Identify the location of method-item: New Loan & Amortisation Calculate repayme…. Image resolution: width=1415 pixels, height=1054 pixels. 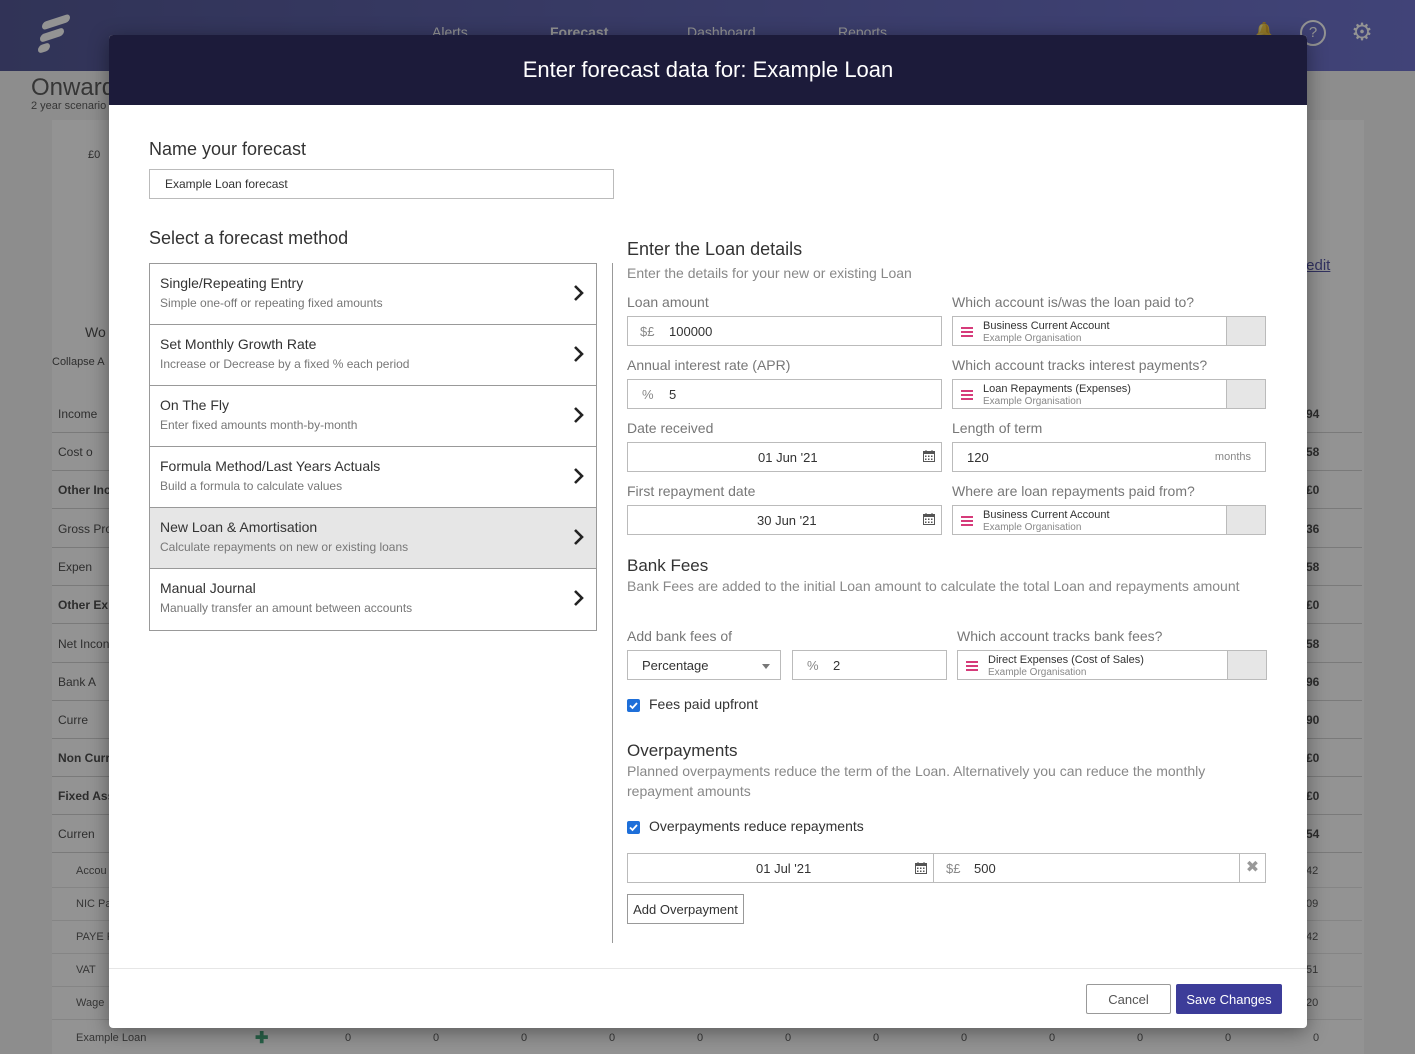
(373, 538).